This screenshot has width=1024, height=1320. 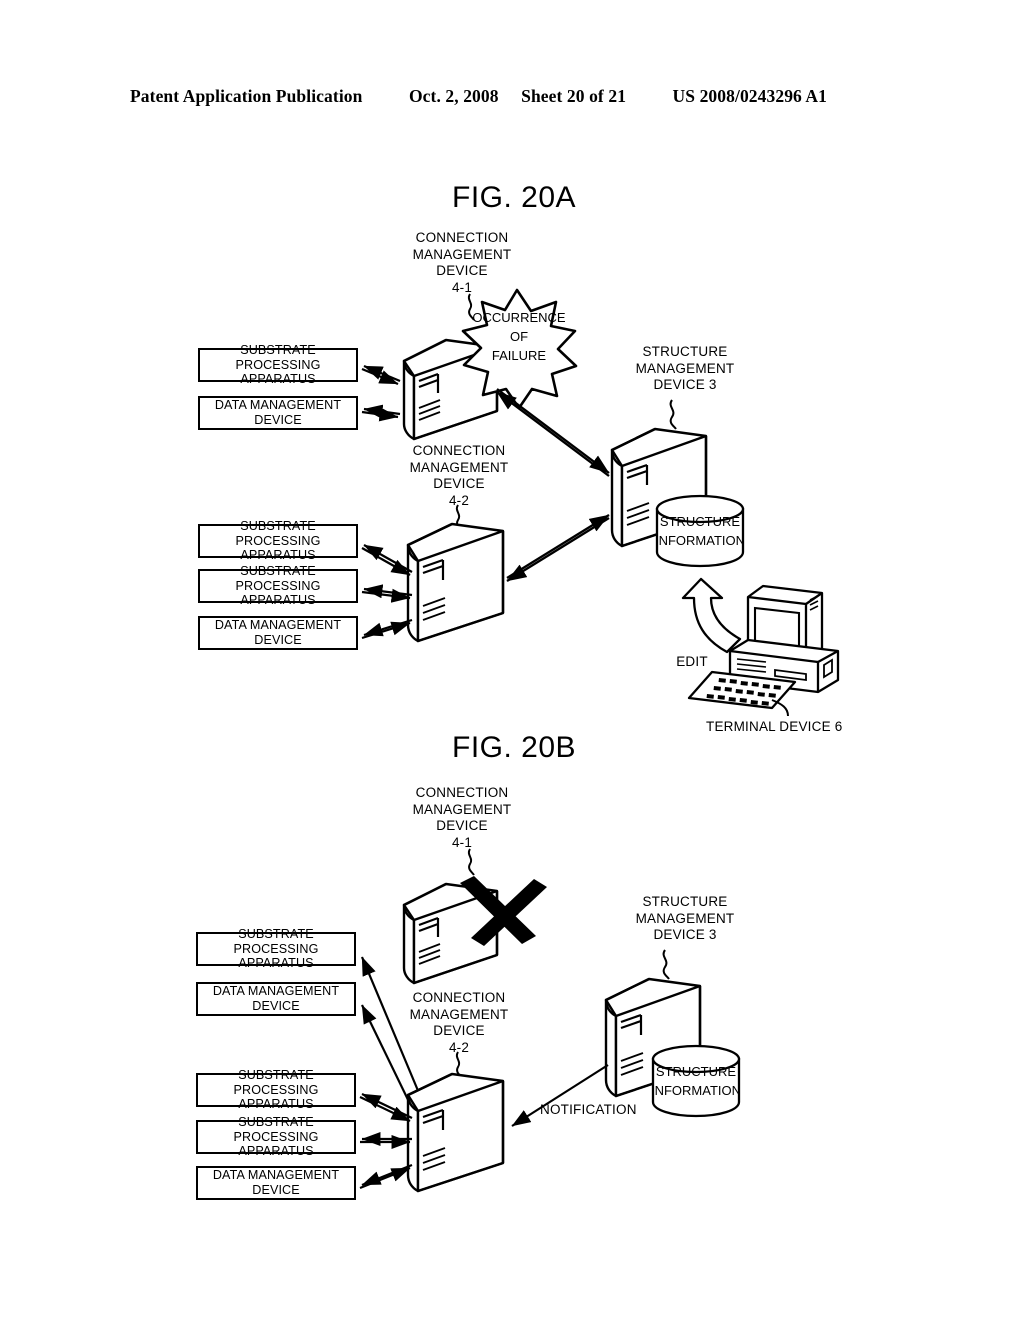 What do you see at coordinates (749, 96) in the screenshot?
I see `document-number: US 2008/0243296 A1` at bounding box center [749, 96].